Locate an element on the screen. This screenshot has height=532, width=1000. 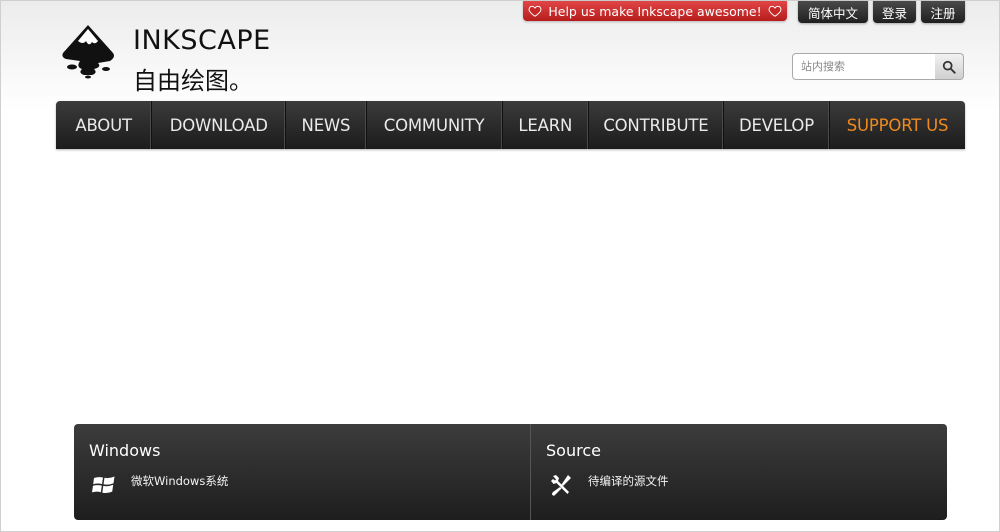
nav-support-us: SUPPORT US is located at coordinates (897, 125).